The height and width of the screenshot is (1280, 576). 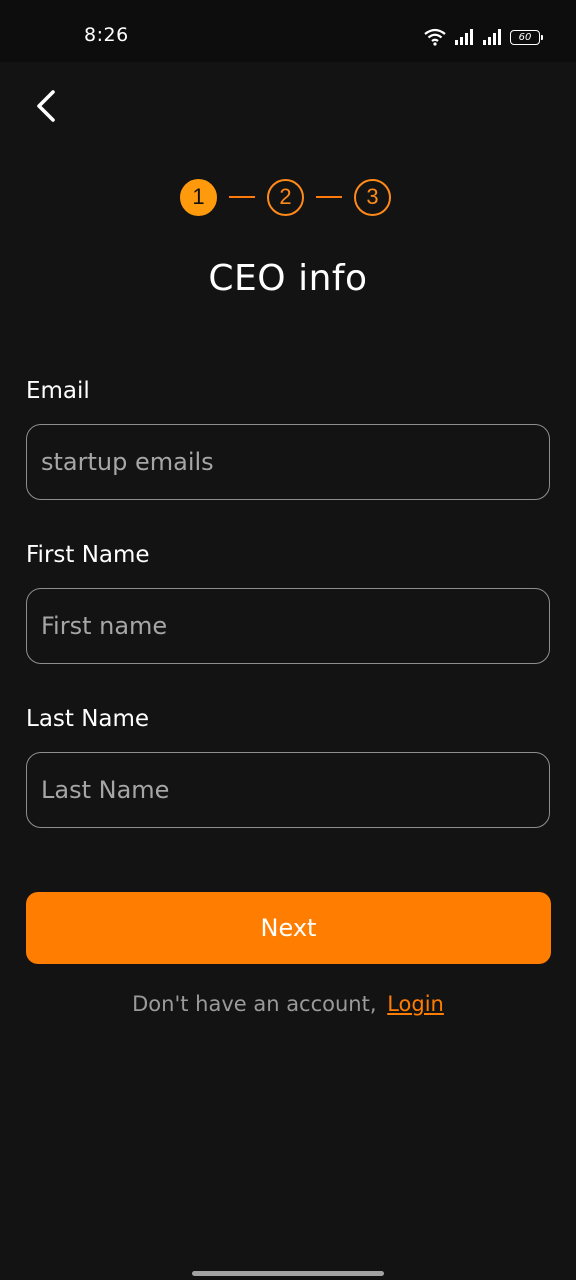 I want to click on first-name-field, so click(x=288, y=626).